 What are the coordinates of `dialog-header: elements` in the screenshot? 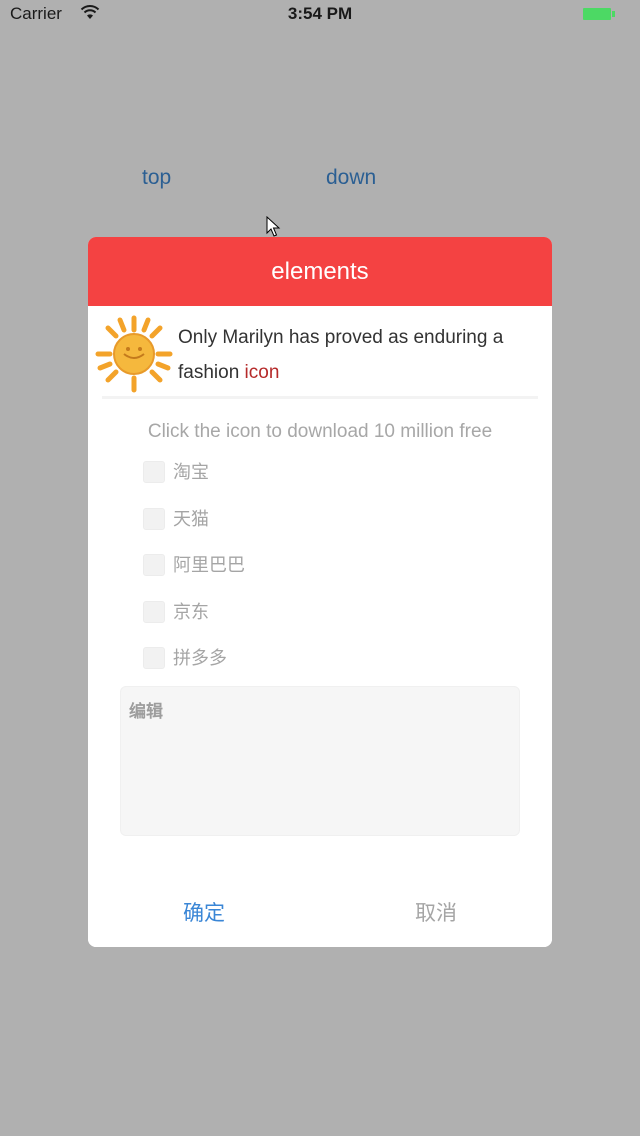 It's located at (320, 271).